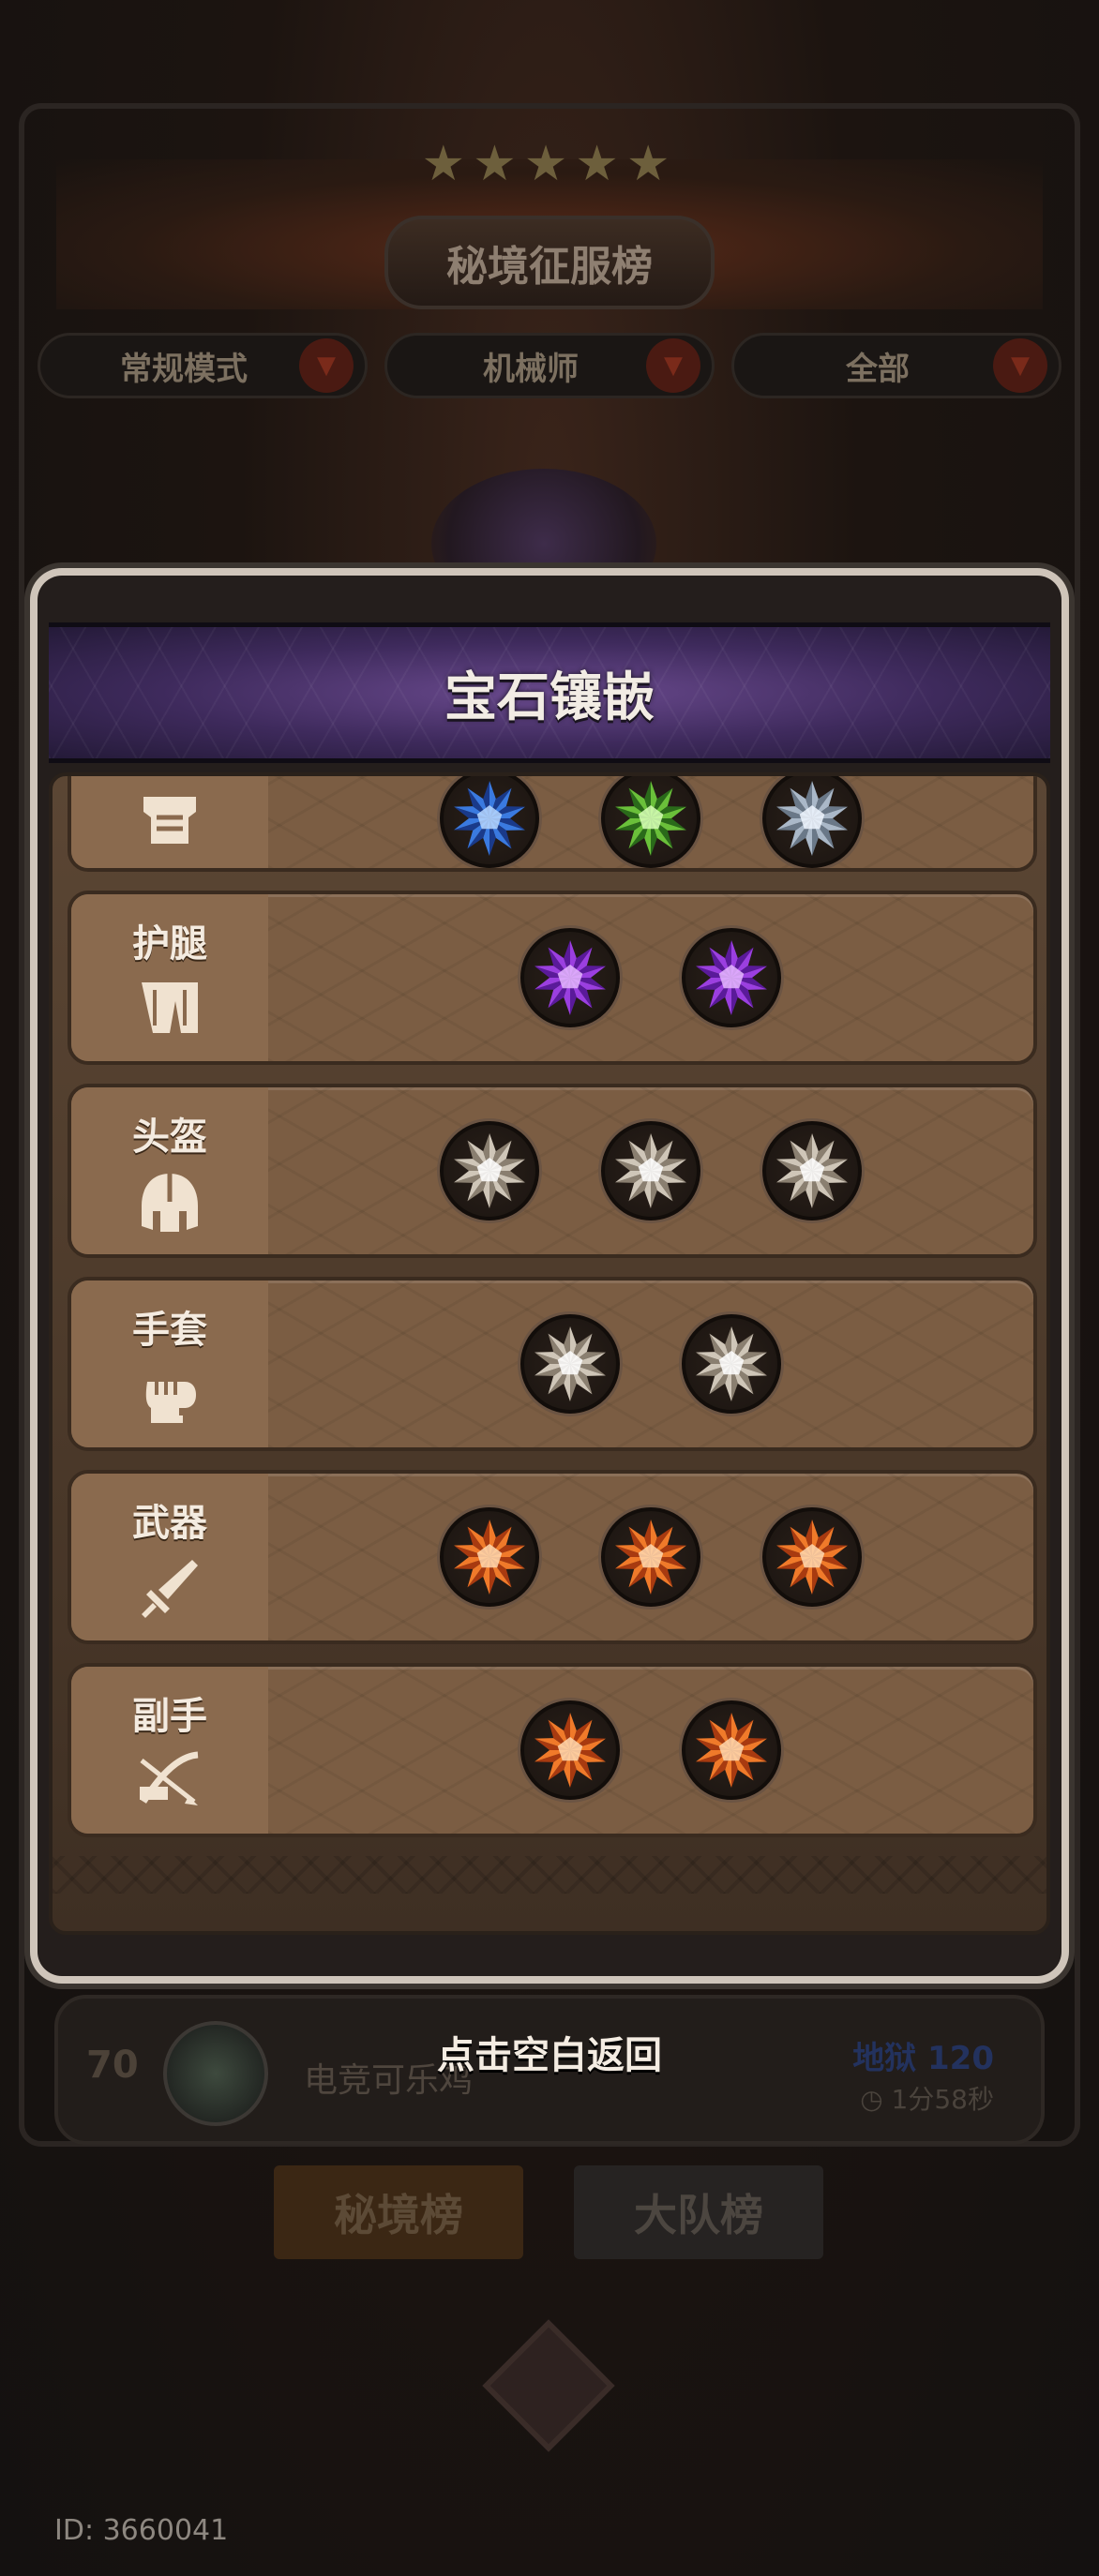 This screenshot has width=1099, height=2576. What do you see at coordinates (549, 263) in the screenshot?
I see `board-title: 秘境征服榜` at bounding box center [549, 263].